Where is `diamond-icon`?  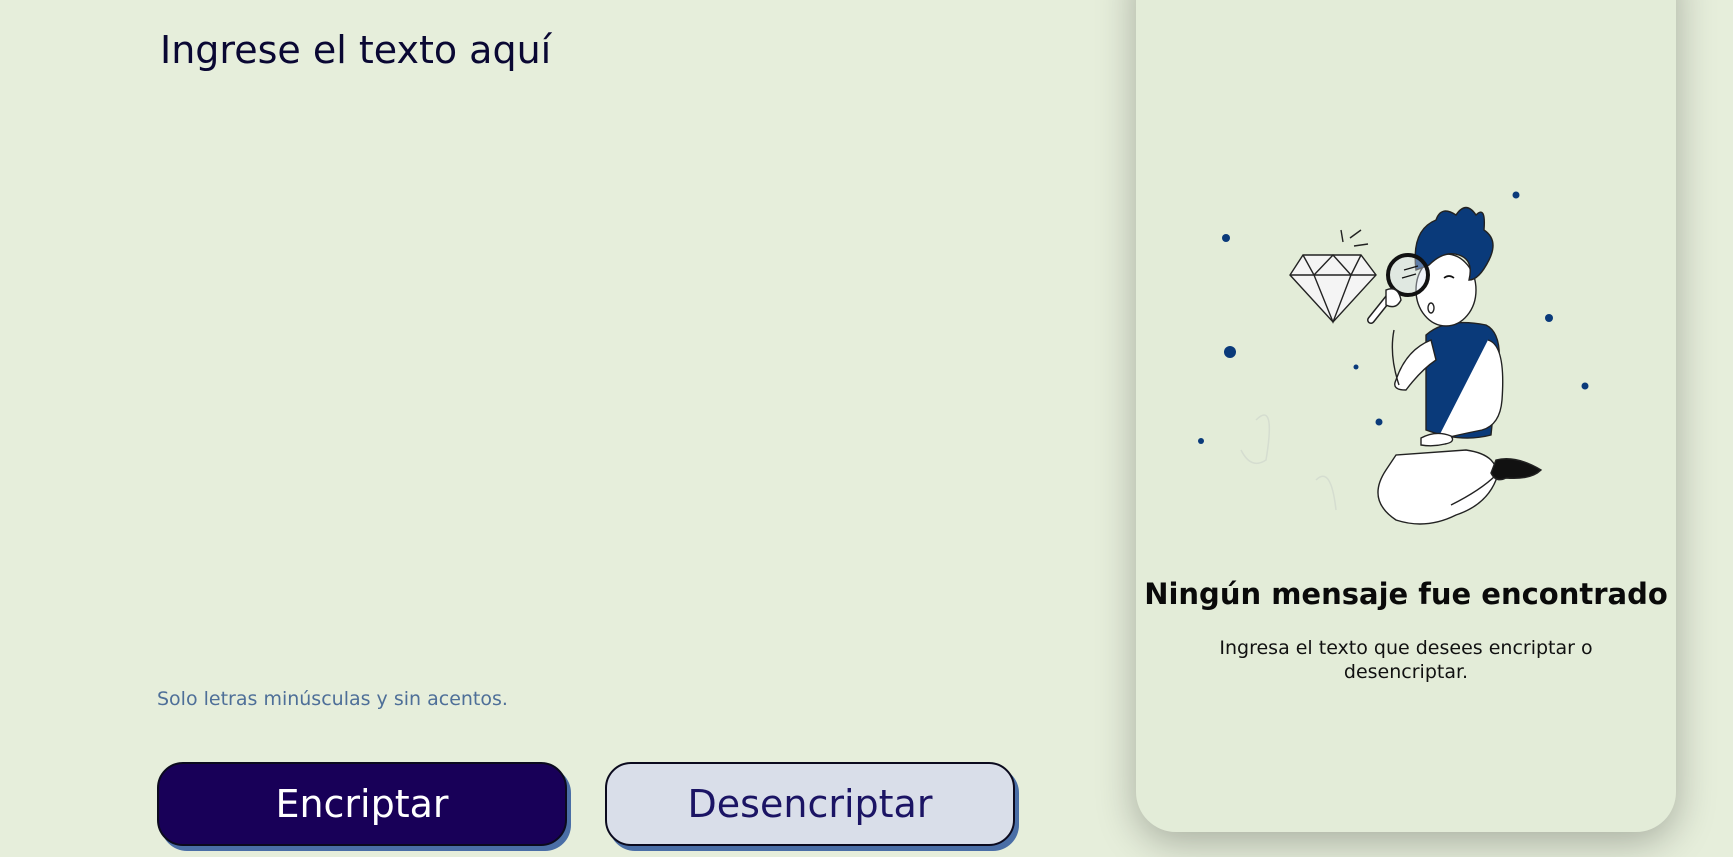 diamond-icon is located at coordinates (1333, 288).